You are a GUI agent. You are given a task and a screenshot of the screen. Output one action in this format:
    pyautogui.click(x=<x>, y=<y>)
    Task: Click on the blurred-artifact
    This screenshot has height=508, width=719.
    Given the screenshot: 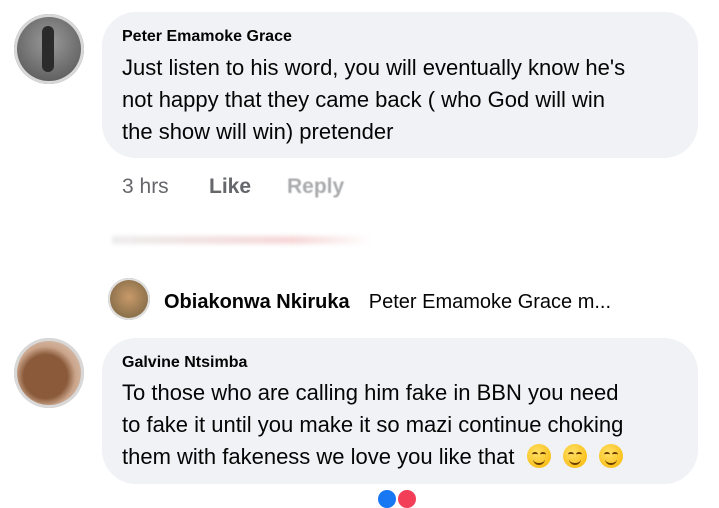 What is the action you would take?
    pyautogui.click(x=242, y=240)
    